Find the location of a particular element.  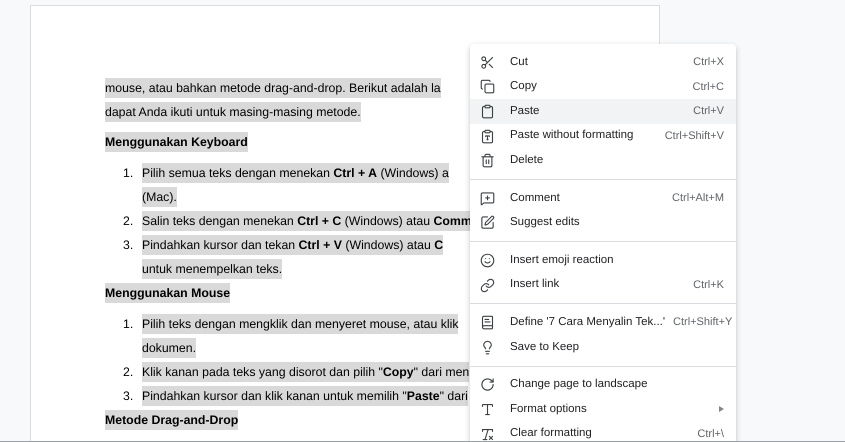

text-format-icon is located at coordinates (487, 409).